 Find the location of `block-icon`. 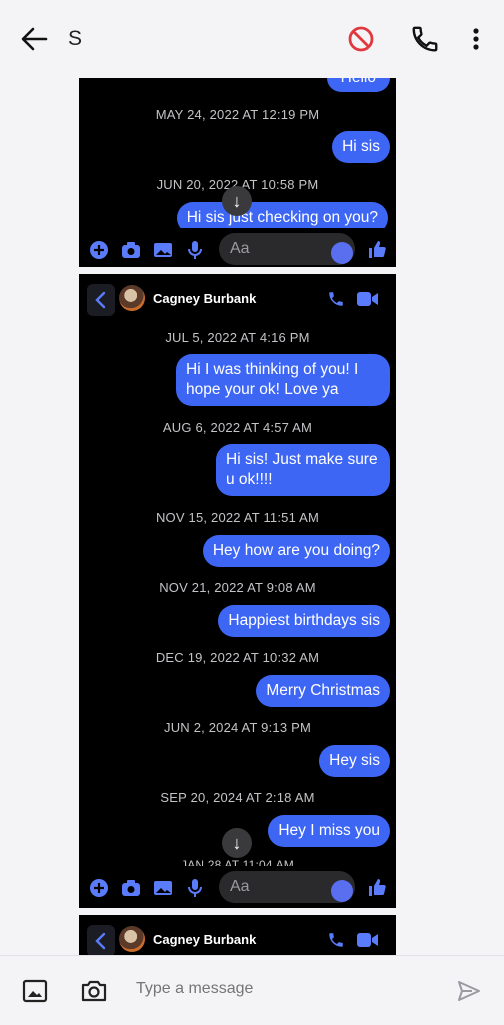

block-icon is located at coordinates (361, 39).